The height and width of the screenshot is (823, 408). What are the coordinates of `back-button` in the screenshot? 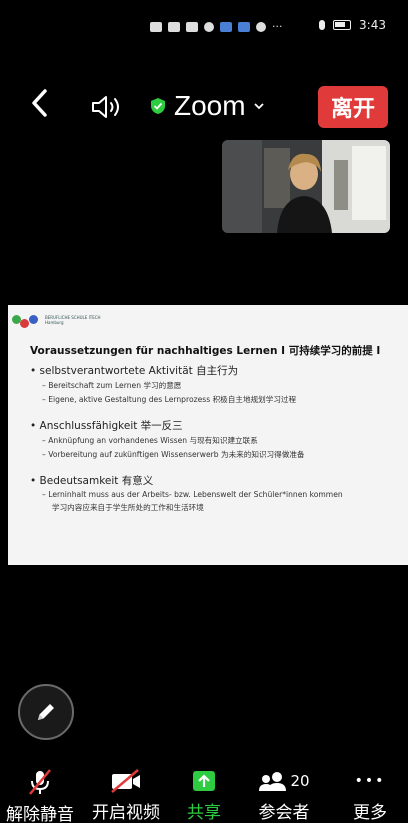 It's located at (39, 107).